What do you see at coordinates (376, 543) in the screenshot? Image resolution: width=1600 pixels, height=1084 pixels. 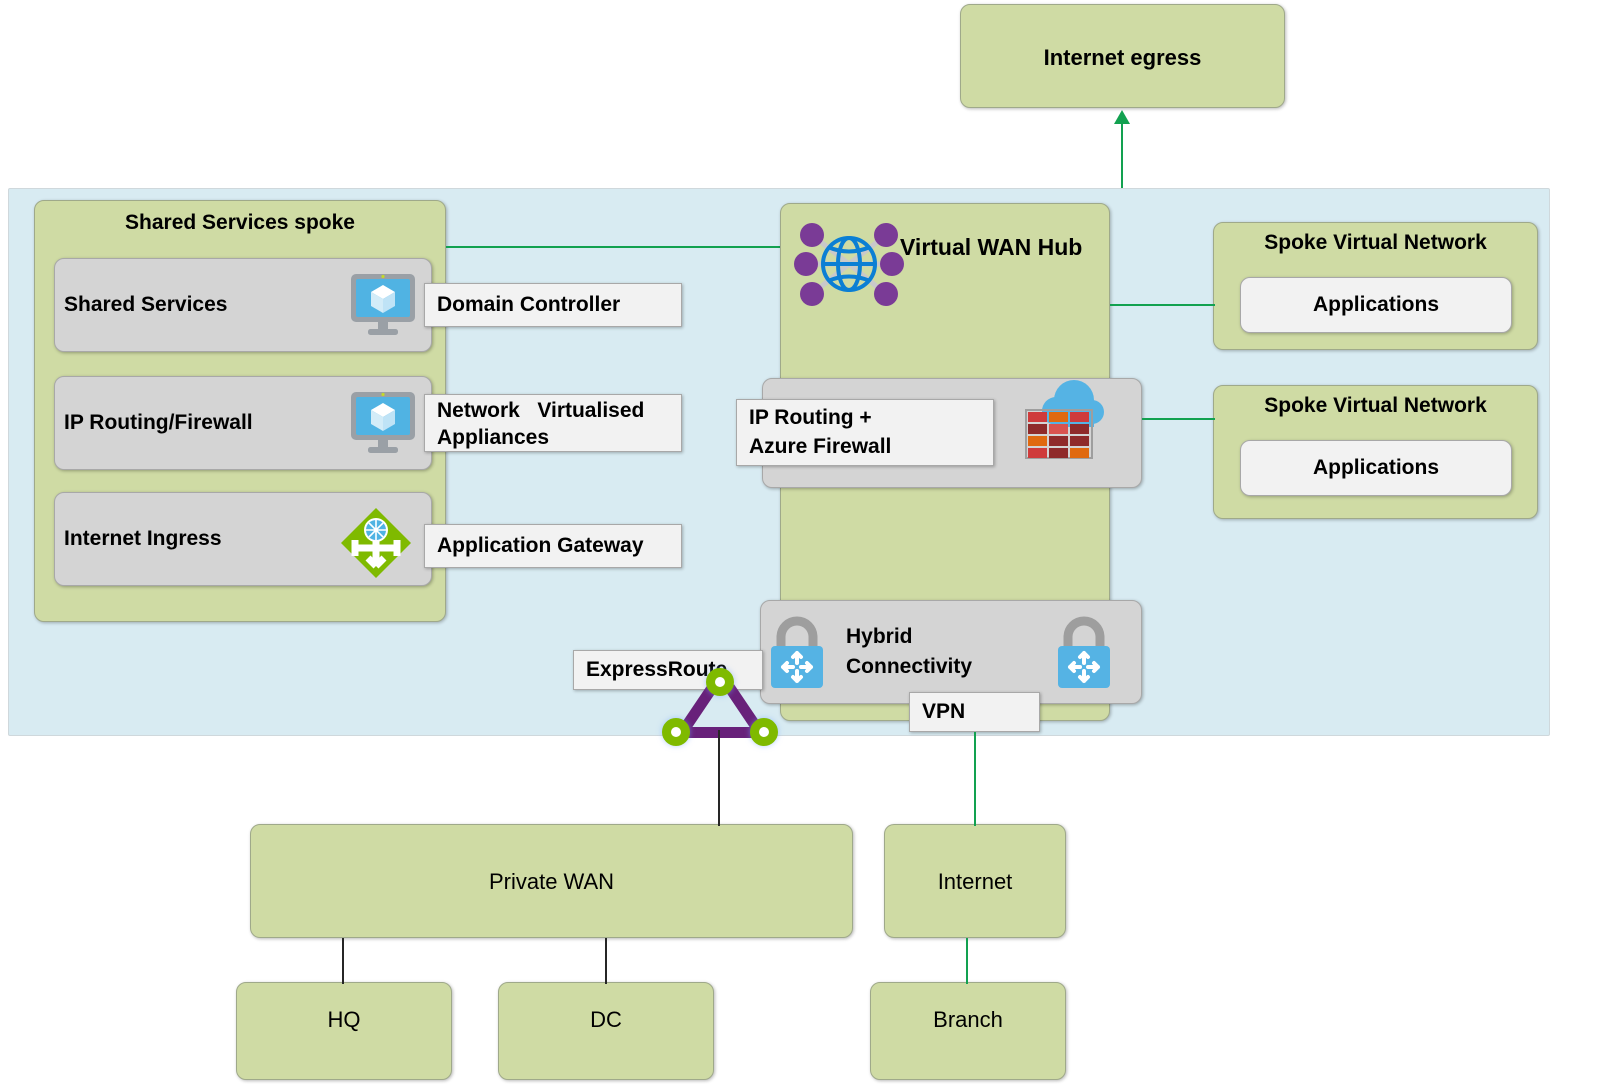 I see `application-gateway-icon` at bounding box center [376, 543].